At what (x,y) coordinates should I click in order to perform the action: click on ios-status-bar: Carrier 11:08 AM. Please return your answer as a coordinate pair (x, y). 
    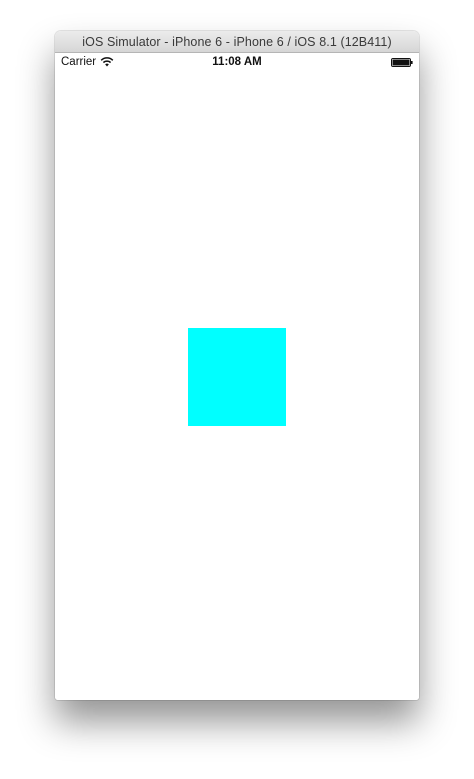
    Looking at the image, I should click on (237, 62).